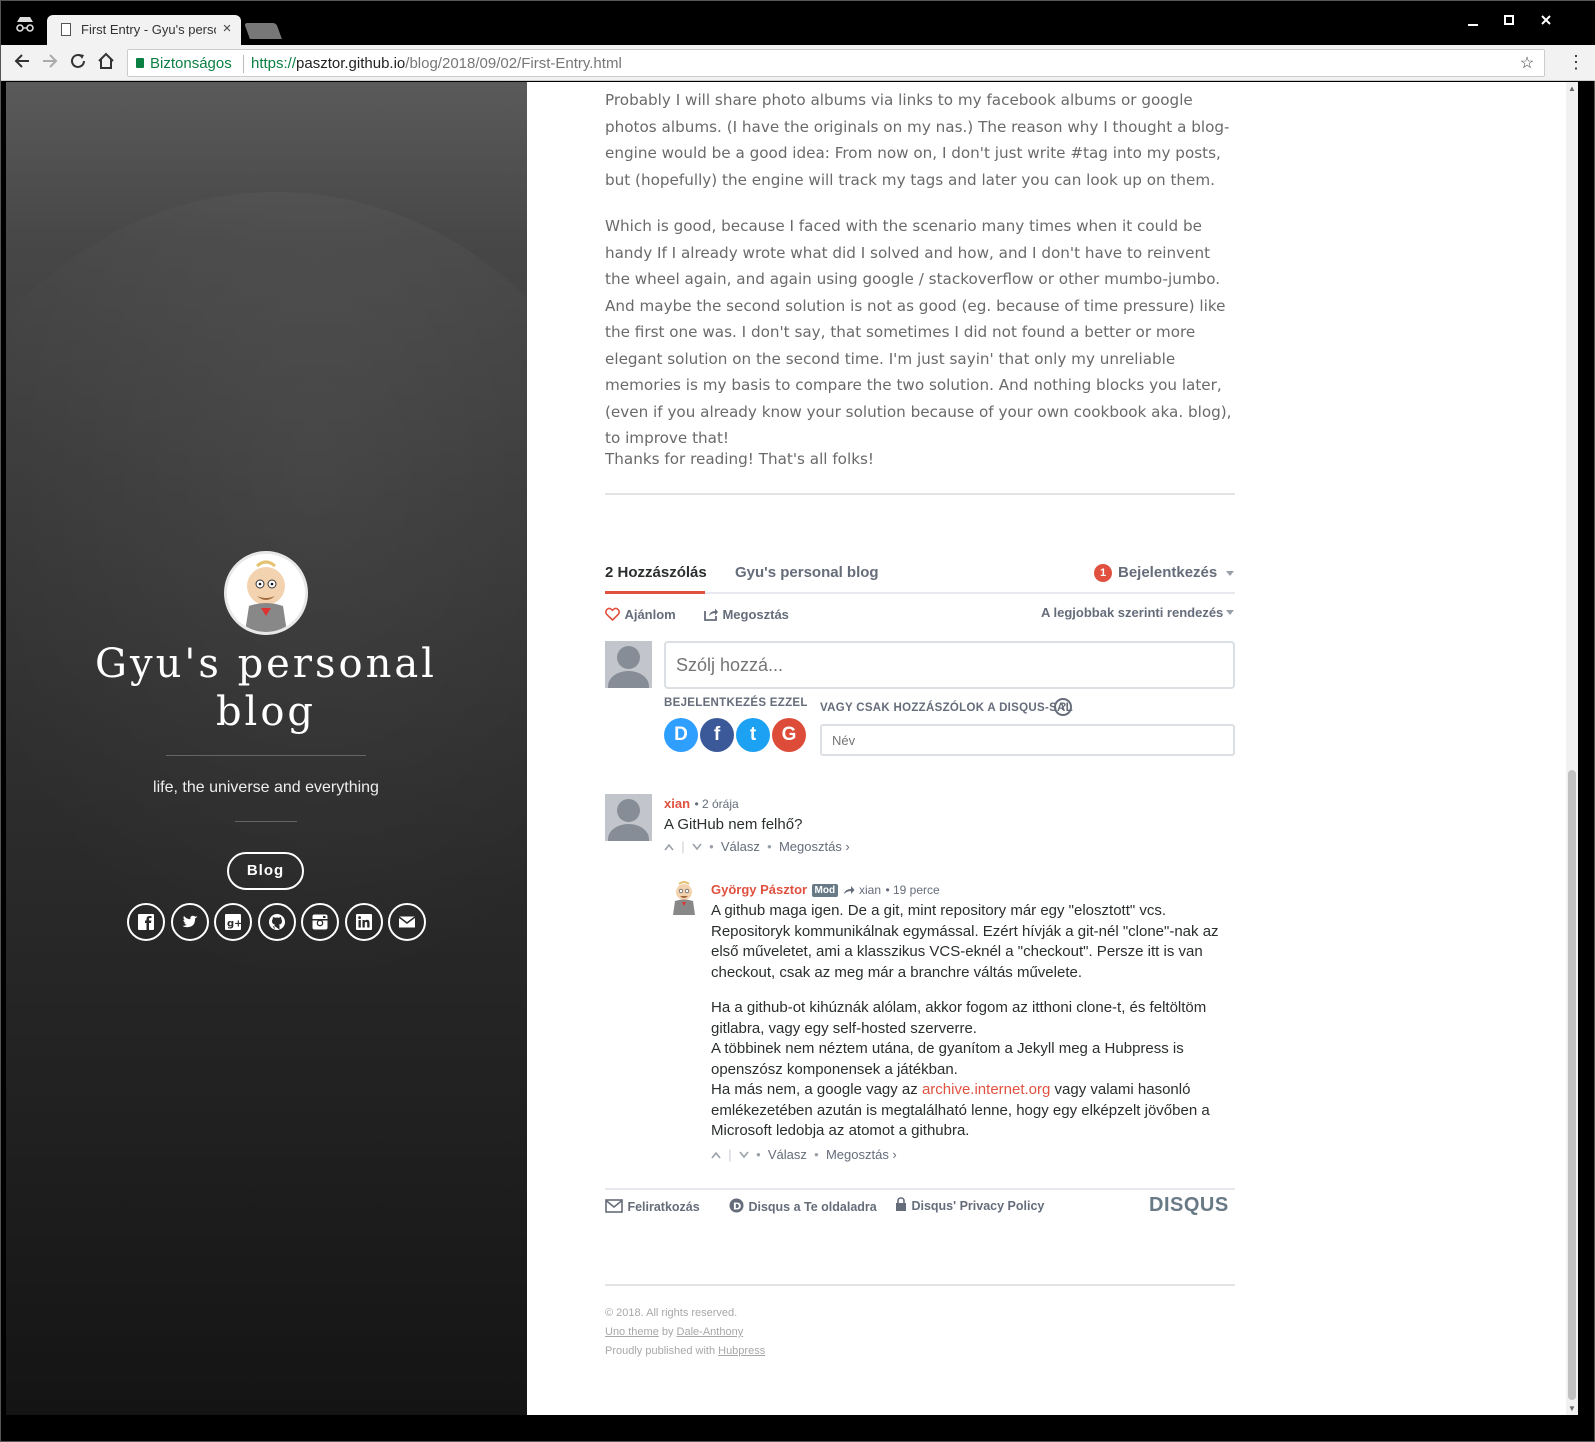 This screenshot has height=1442, width=1595. What do you see at coordinates (265, 871) in the screenshot?
I see `blog-button: Blog` at bounding box center [265, 871].